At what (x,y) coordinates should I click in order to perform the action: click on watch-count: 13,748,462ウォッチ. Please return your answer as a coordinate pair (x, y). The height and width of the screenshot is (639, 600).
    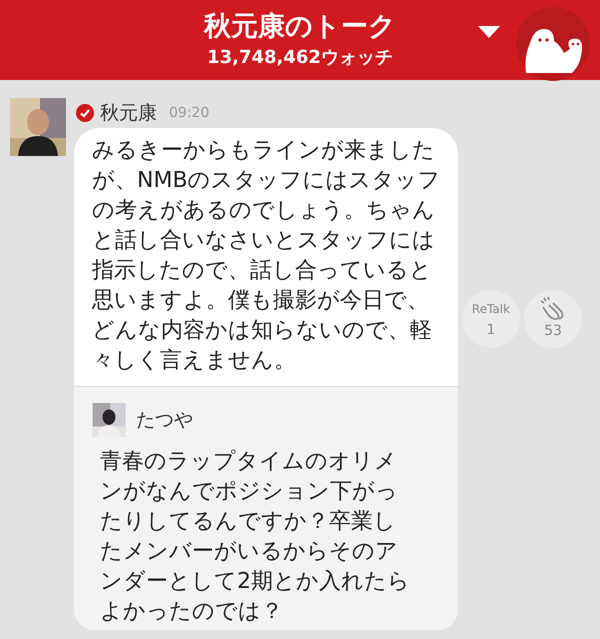
    Looking at the image, I should click on (300, 58).